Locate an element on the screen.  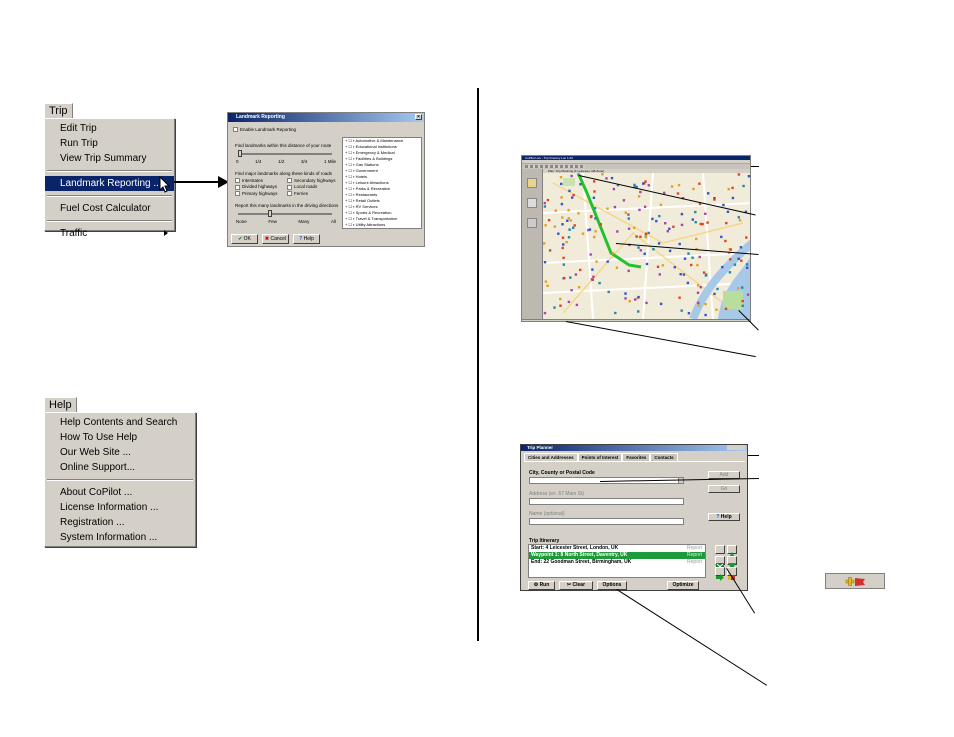
delete-icon is located at coordinates (720, 563).